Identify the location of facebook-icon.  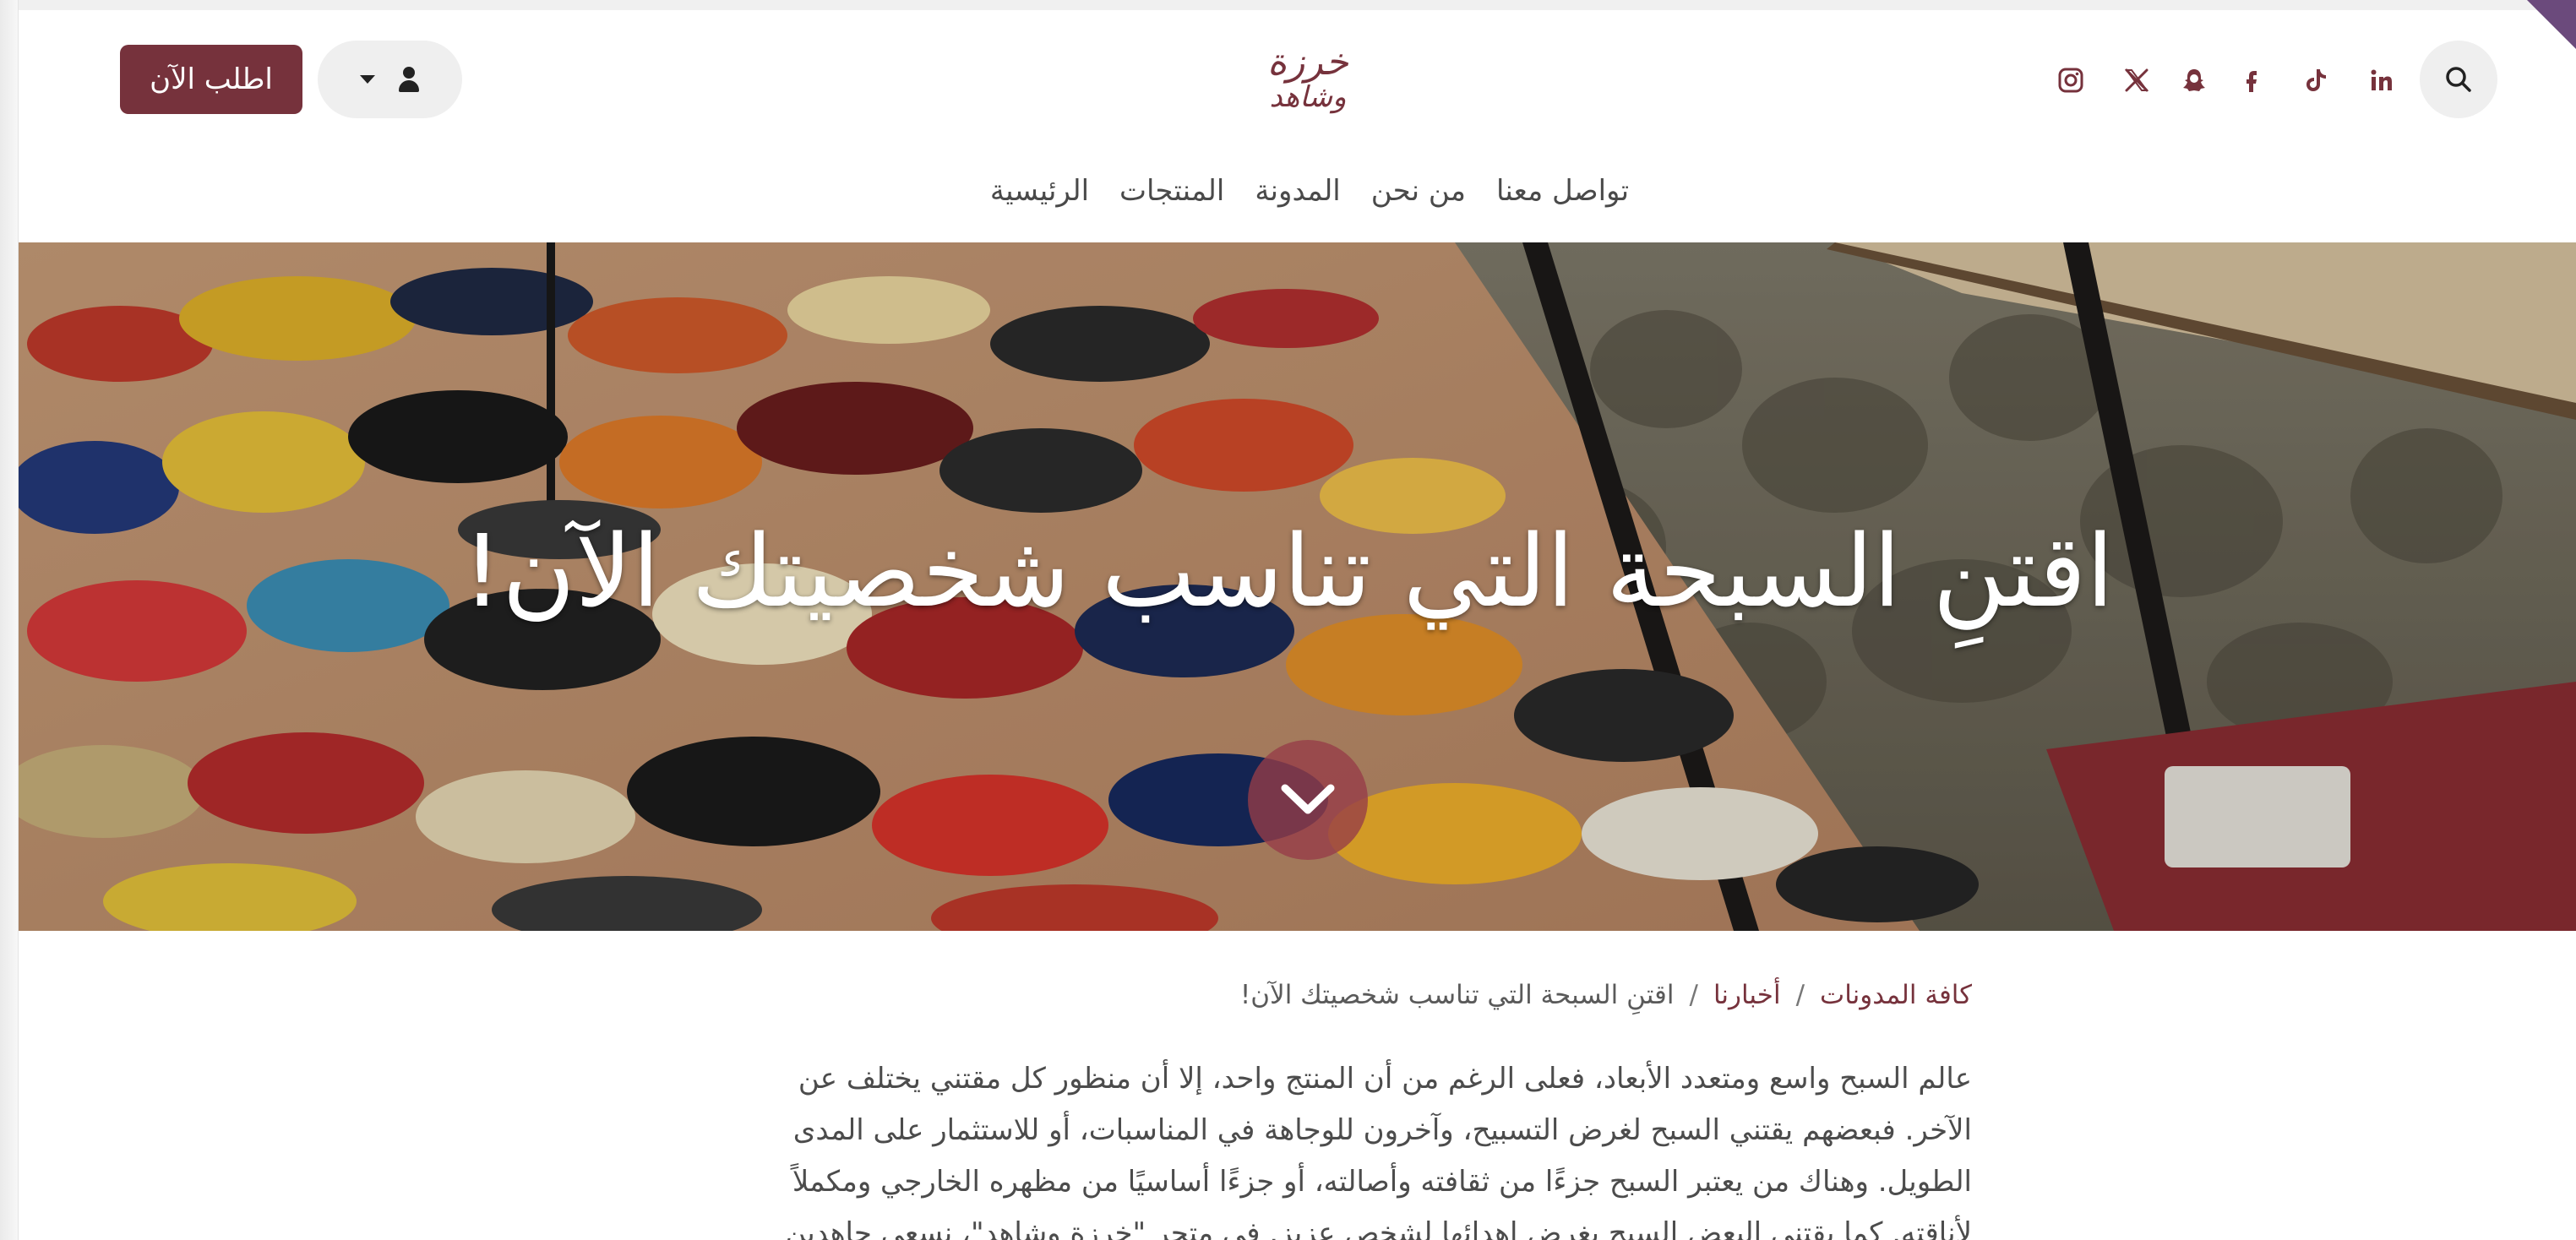
(2251, 80).